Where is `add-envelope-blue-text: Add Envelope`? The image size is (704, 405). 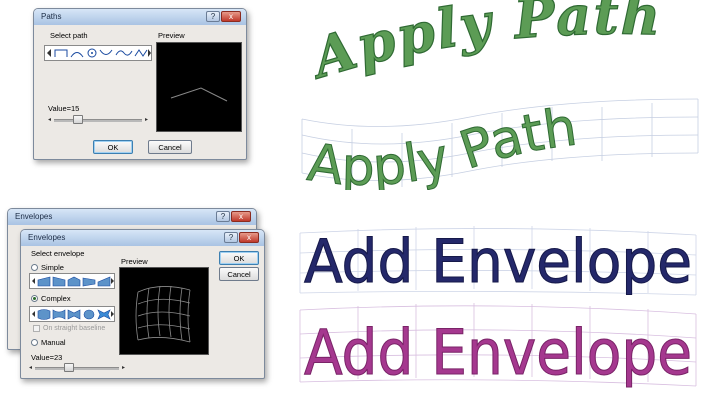 add-envelope-blue-text: Add Envelope is located at coordinates (498, 262).